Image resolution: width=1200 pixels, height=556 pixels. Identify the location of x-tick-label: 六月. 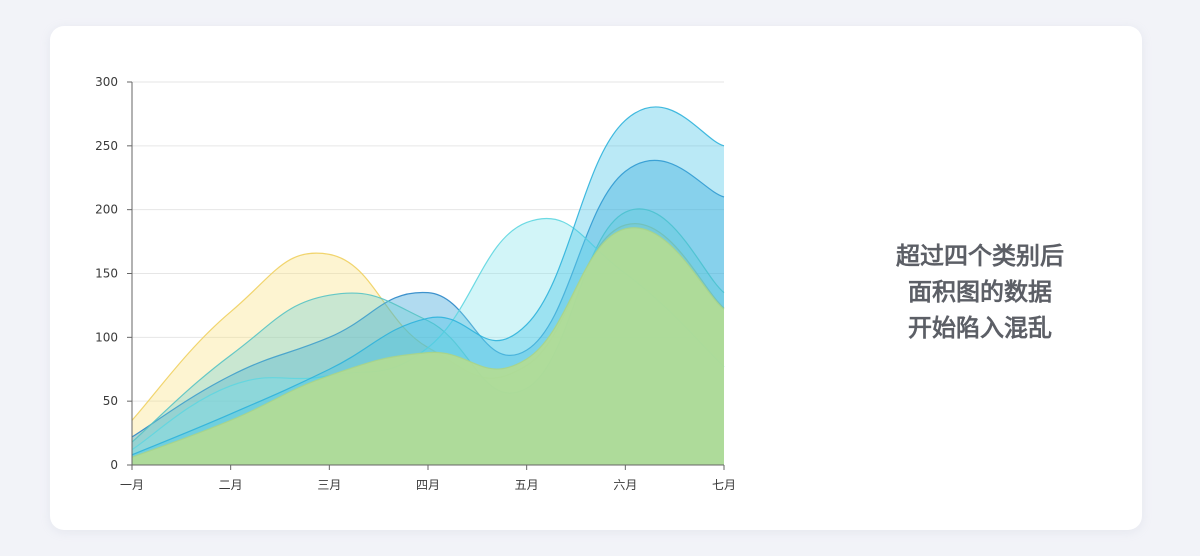
(625, 485).